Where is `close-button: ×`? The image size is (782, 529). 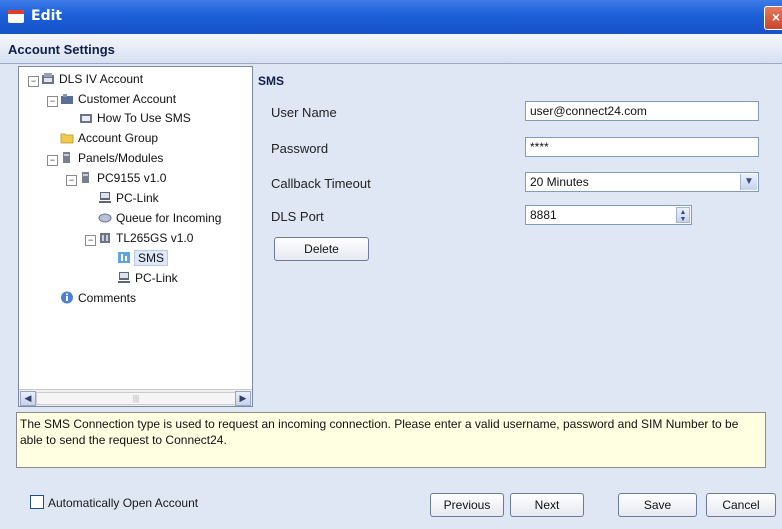
close-button: × is located at coordinates (773, 18).